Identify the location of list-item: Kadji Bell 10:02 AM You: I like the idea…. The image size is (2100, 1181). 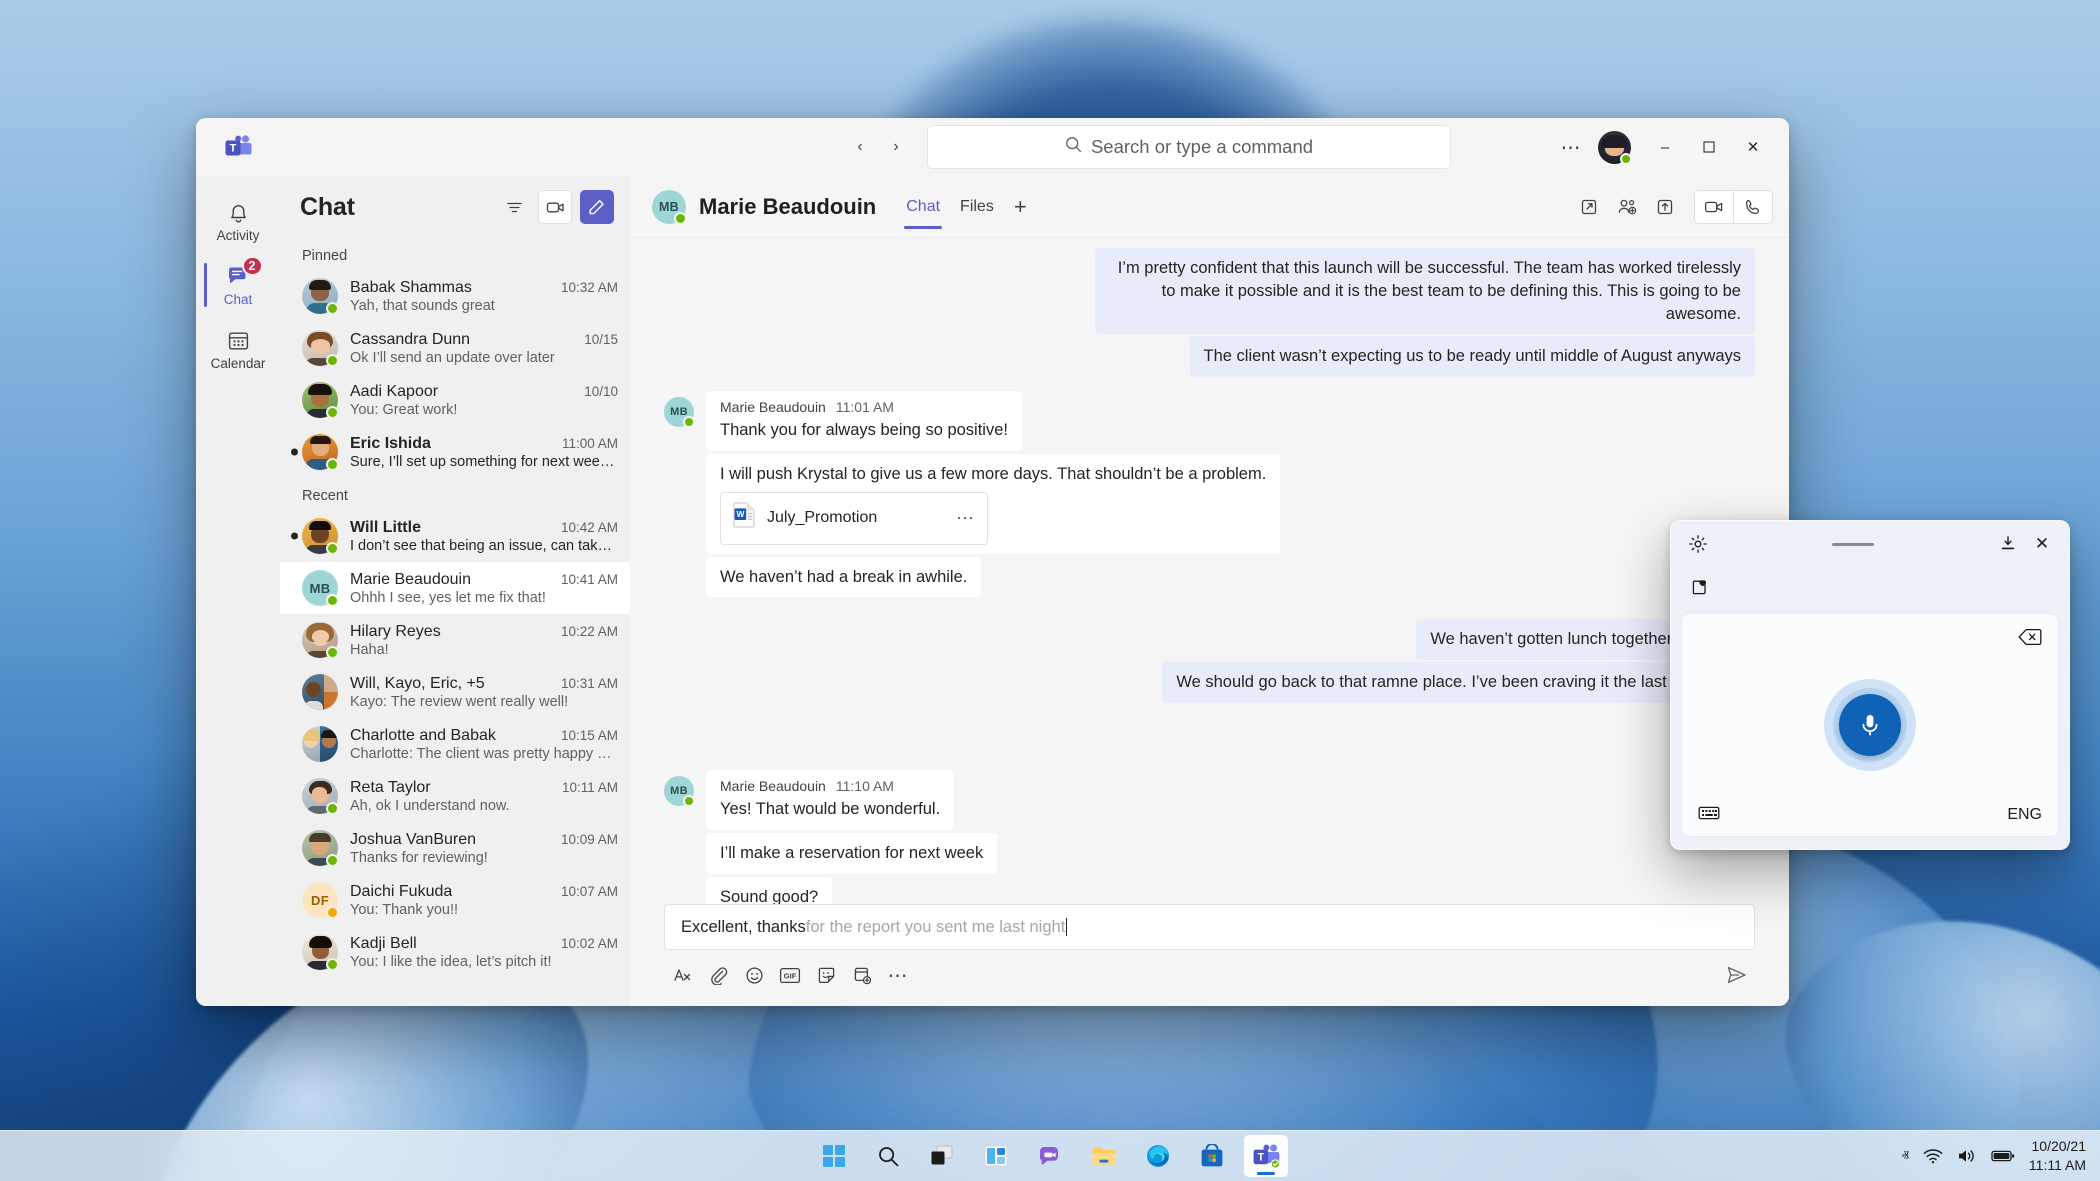
(455, 952).